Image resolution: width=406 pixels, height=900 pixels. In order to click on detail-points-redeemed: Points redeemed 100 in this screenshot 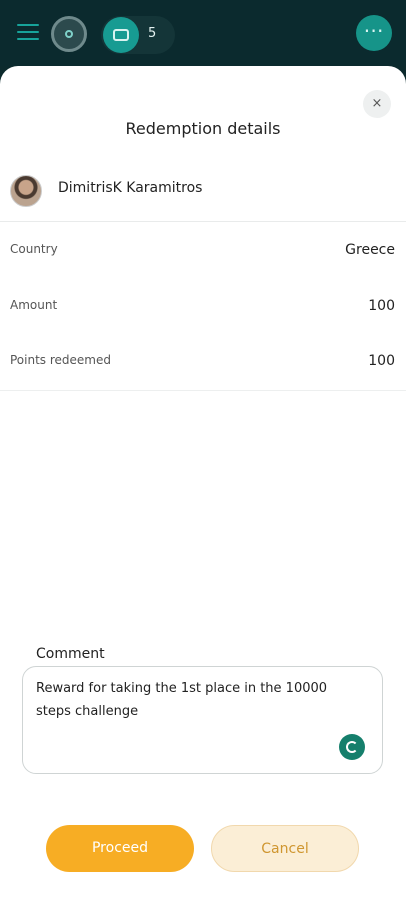, I will do `click(203, 381)`.